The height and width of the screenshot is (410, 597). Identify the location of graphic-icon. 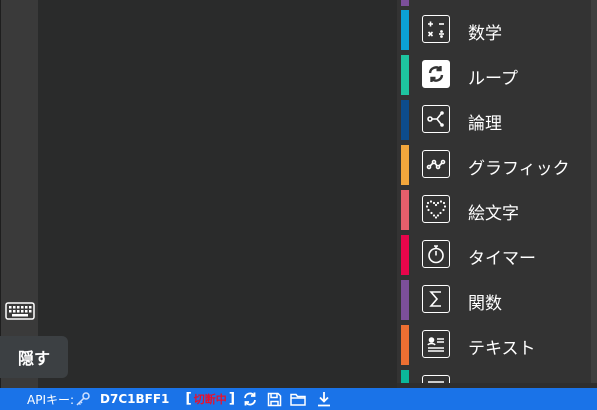
(436, 164).